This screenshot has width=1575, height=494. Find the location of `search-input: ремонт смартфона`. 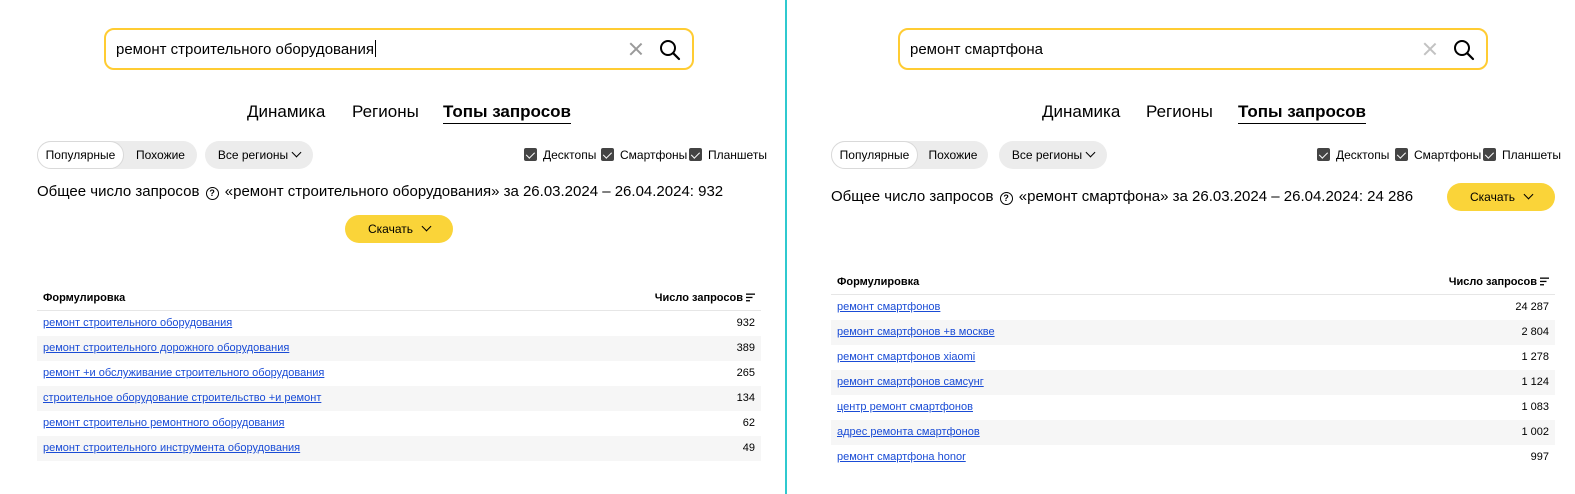

search-input: ремонт смартфона is located at coordinates (976, 50).